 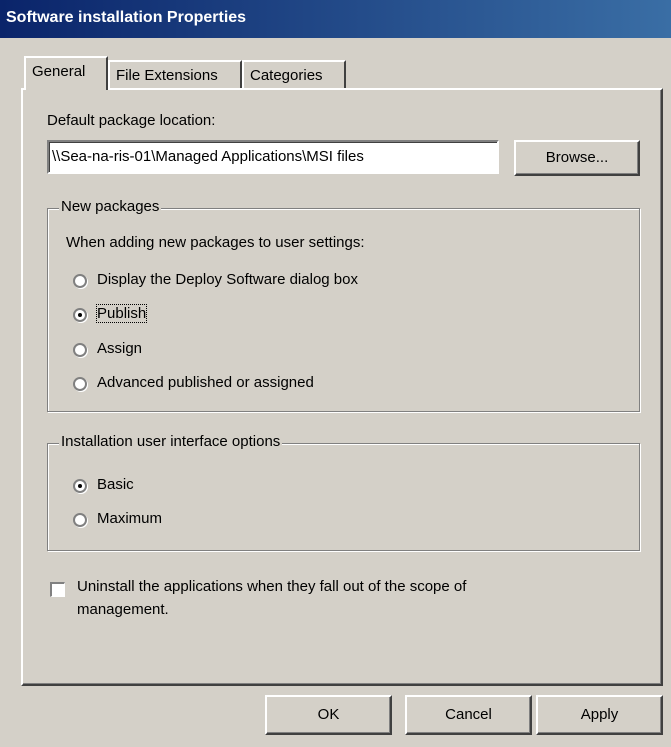 I want to click on tab-general: General, so click(x=66, y=73).